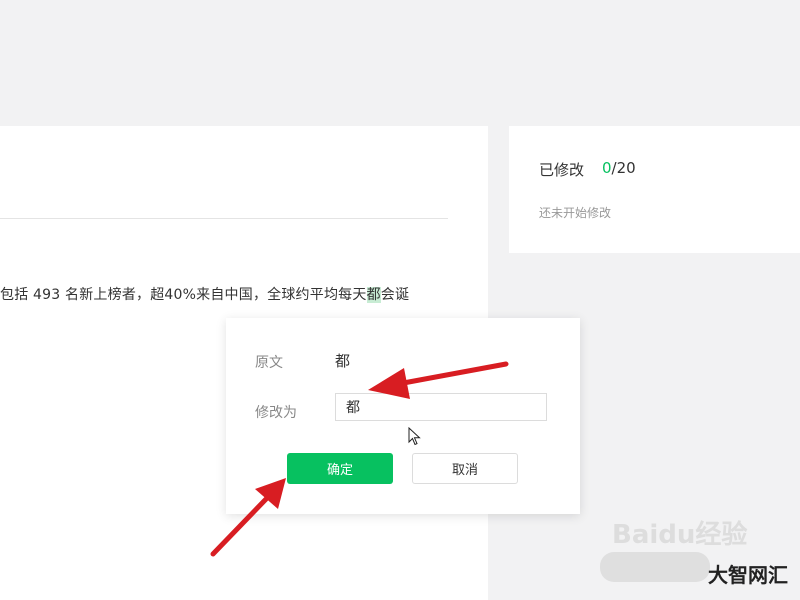 Image resolution: width=800 pixels, height=600 pixels. I want to click on original-value: 都, so click(343, 361).